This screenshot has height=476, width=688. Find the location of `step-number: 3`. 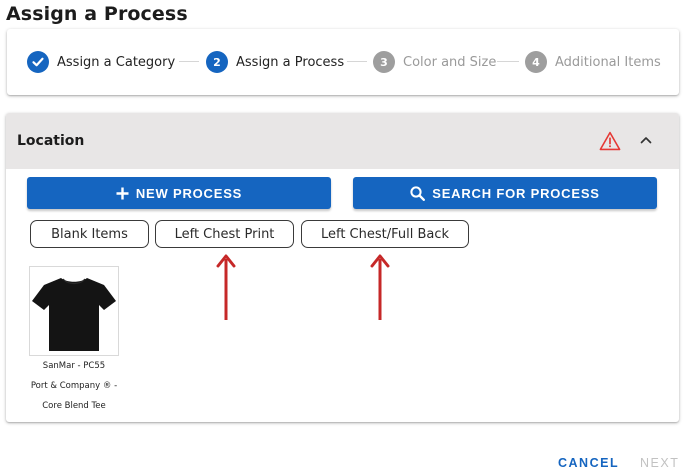

step-number: 3 is located at coordinates (384, 62).